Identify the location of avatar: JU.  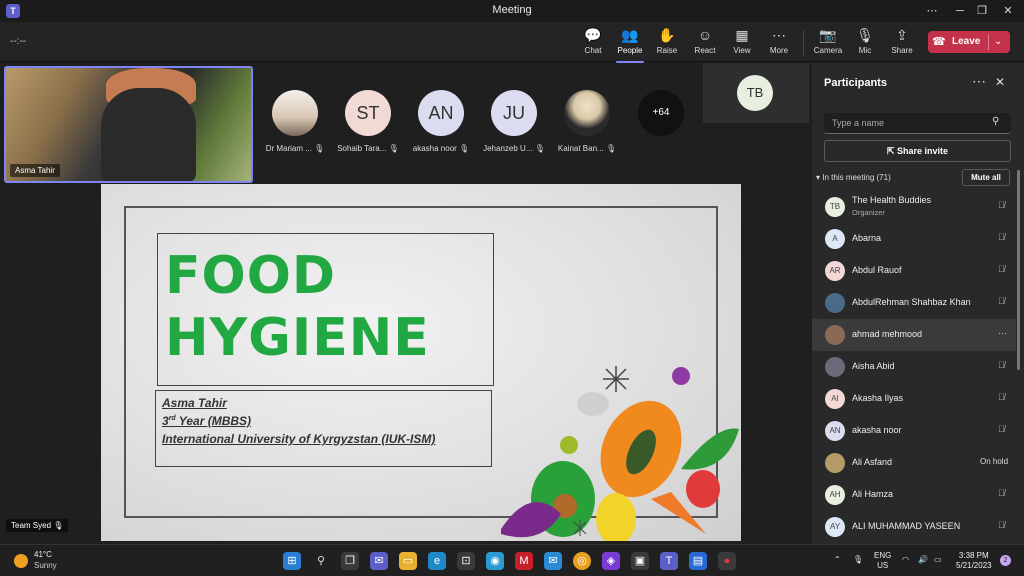
(514, 113).